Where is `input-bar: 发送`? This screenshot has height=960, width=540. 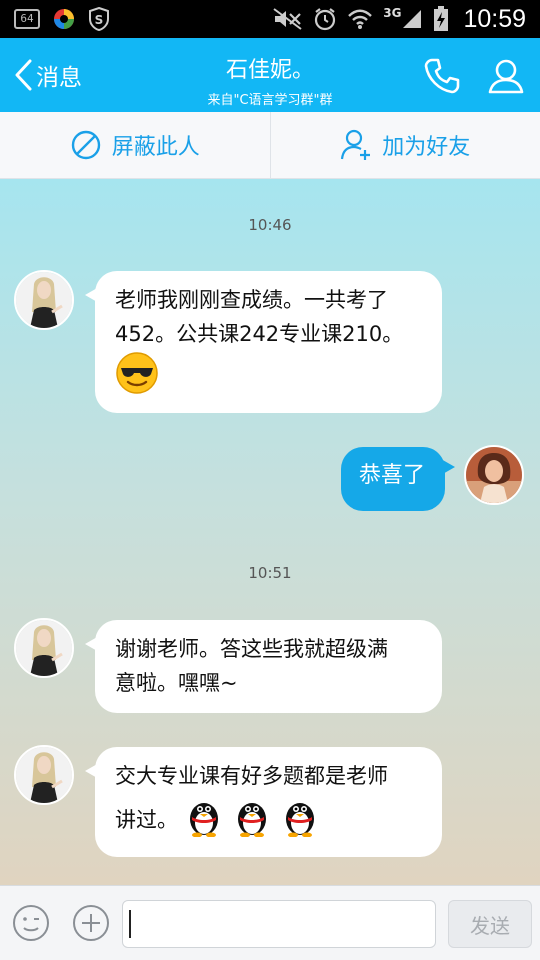
input-bar: 发送 is located at coordinates (270, 922).